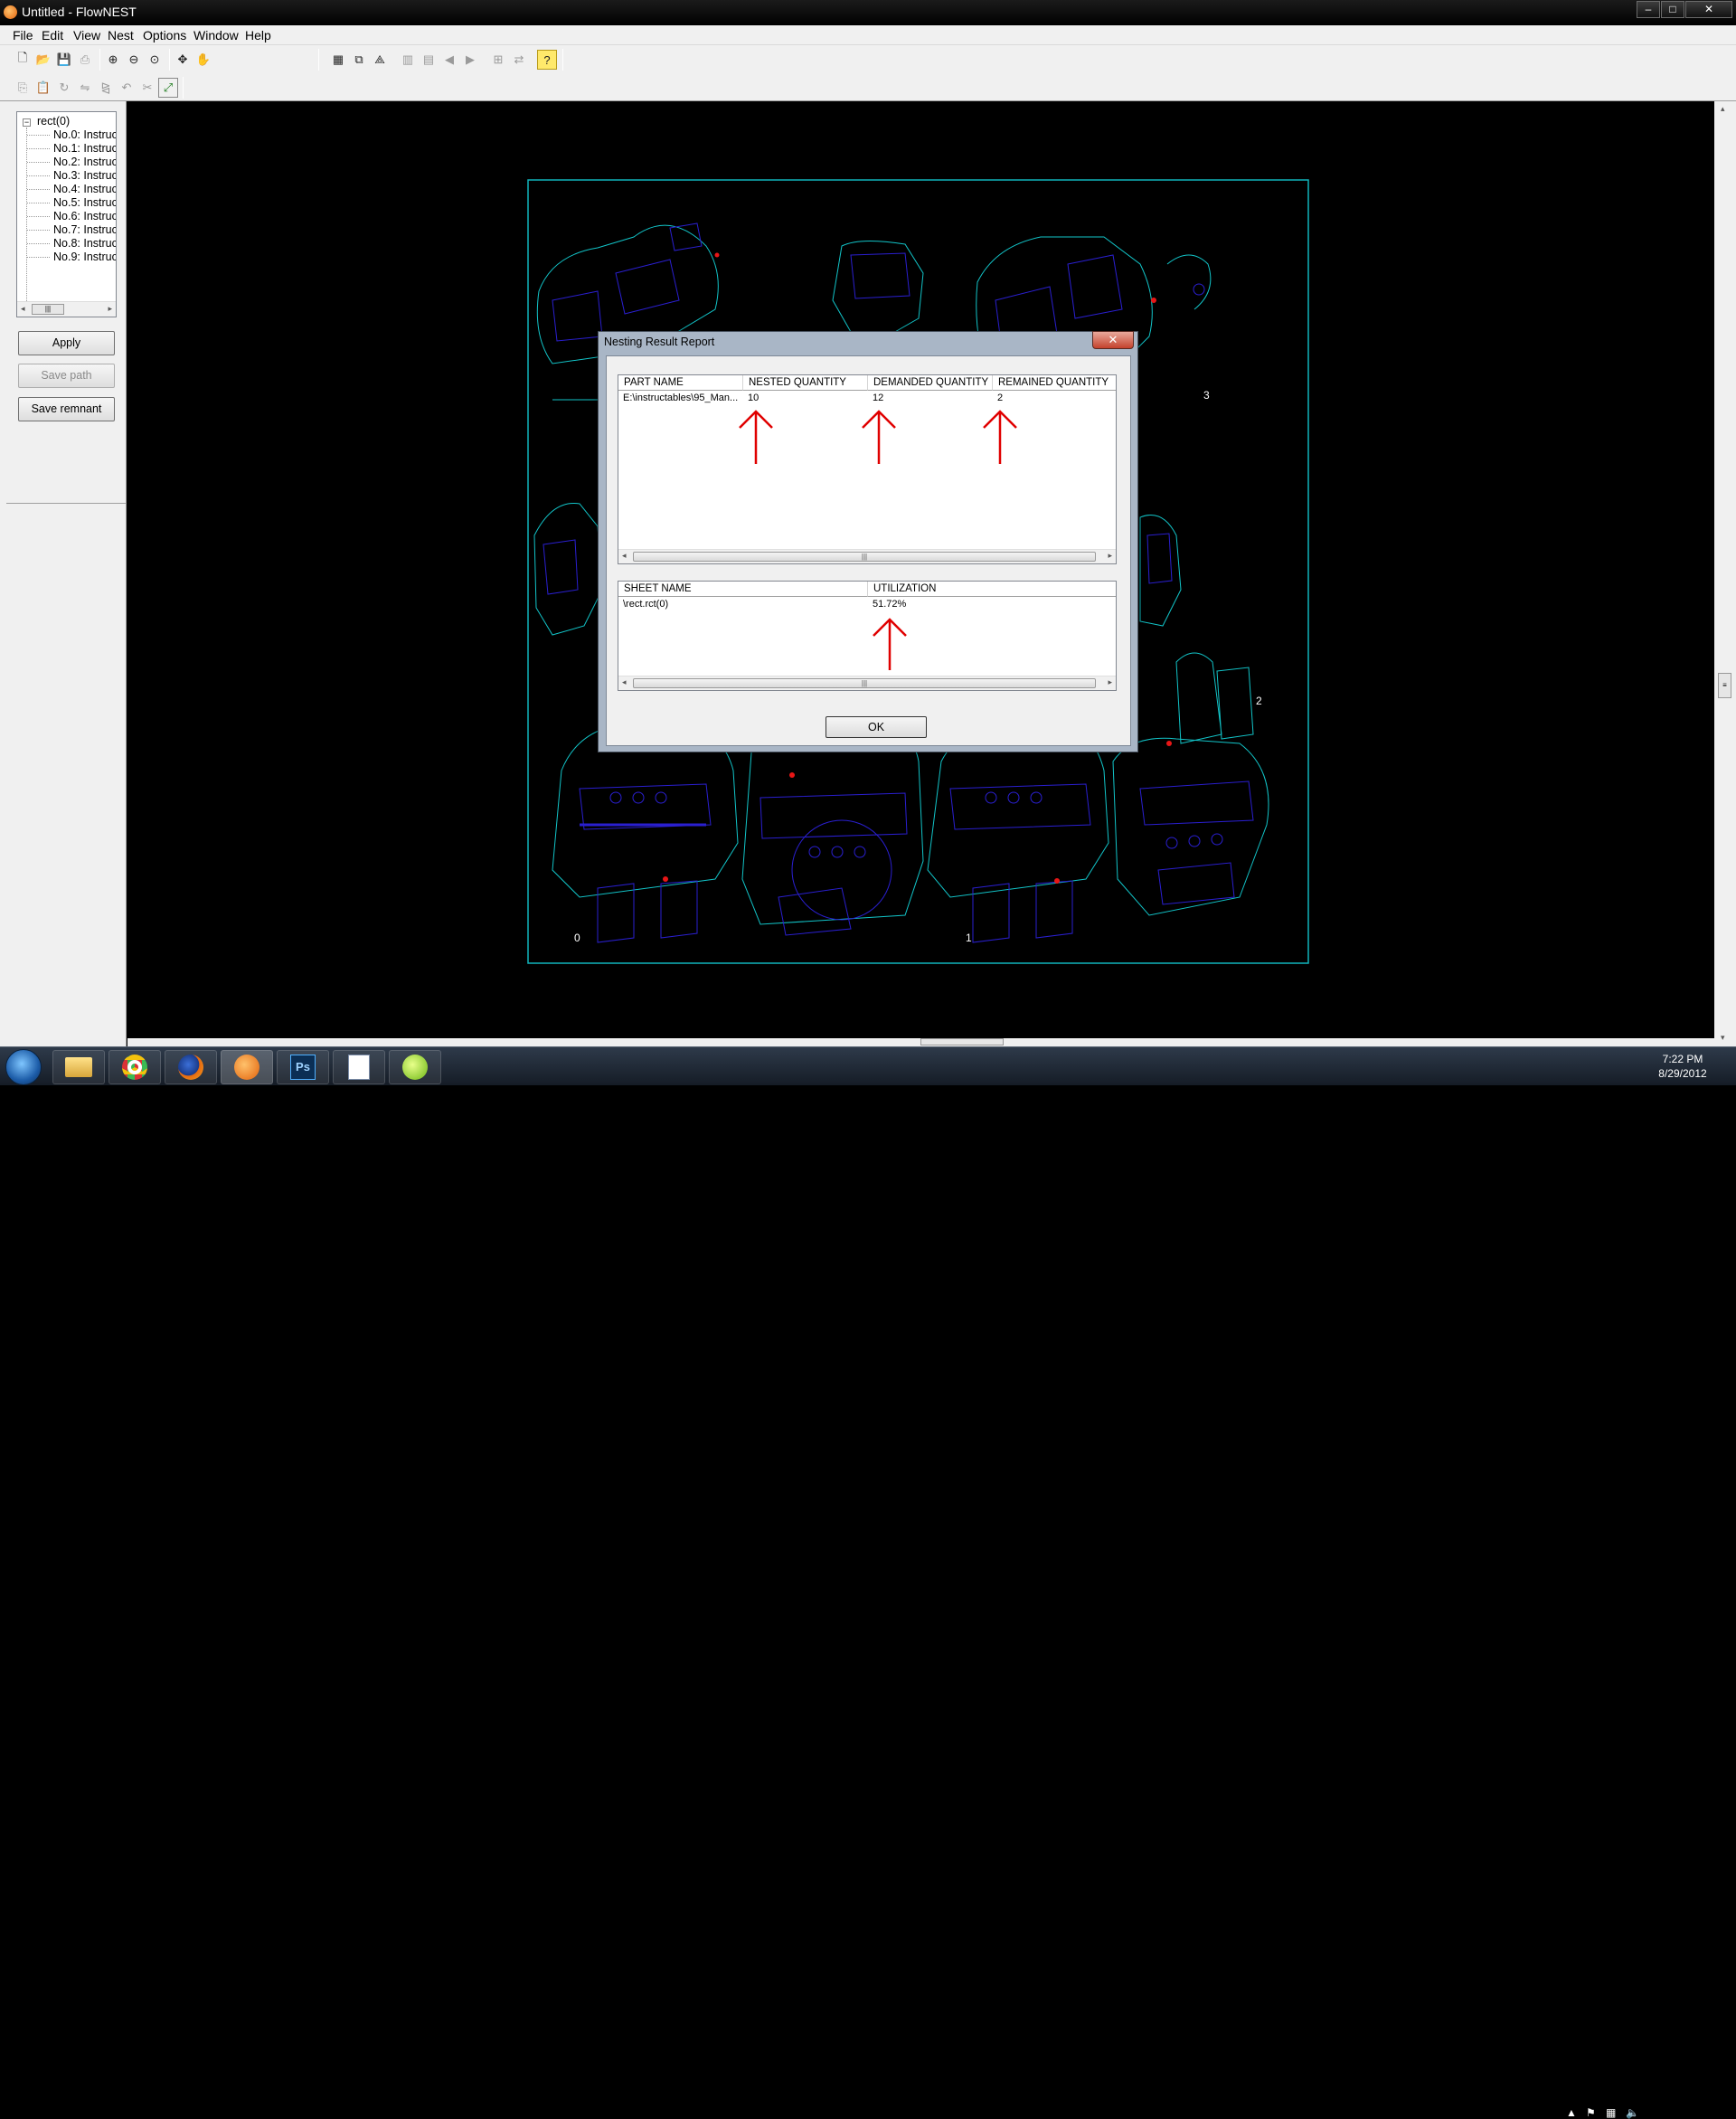 Image resolution: width=1736 pixels, height=2119 pixels. I want to click on collapse-icon: −, so click(27, 122).